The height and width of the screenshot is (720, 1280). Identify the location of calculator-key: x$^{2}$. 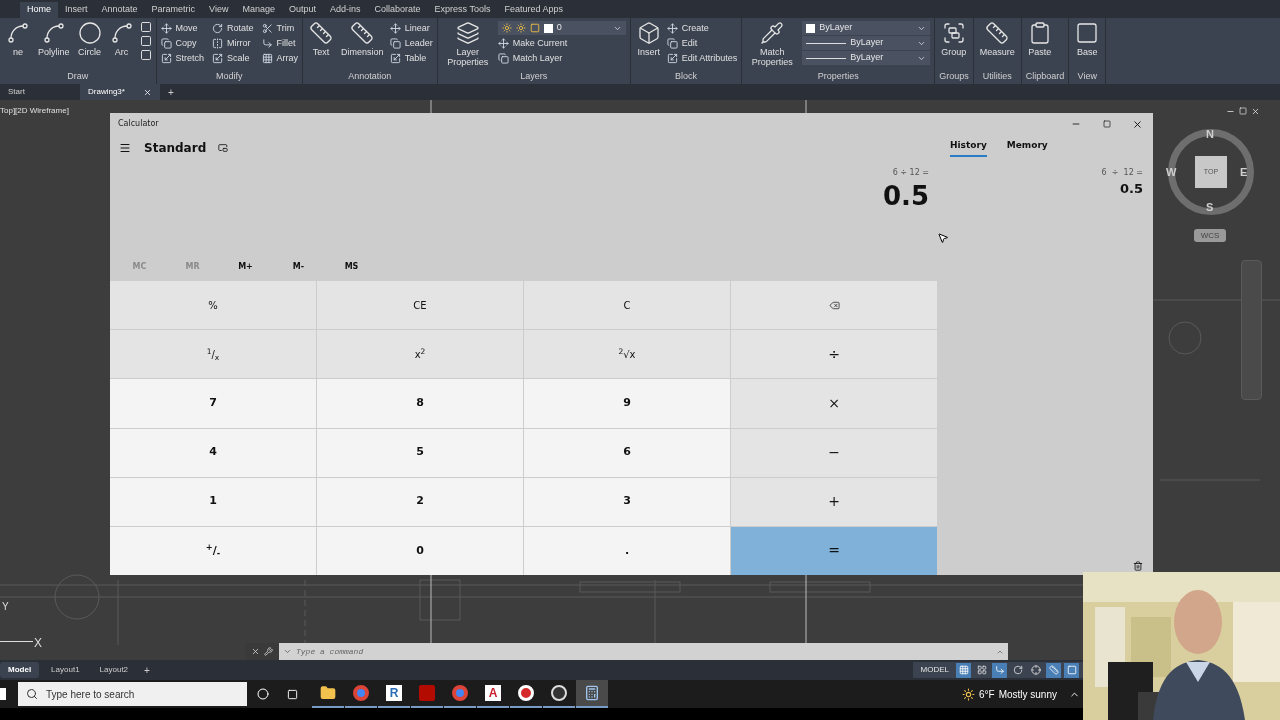
(420, 354).